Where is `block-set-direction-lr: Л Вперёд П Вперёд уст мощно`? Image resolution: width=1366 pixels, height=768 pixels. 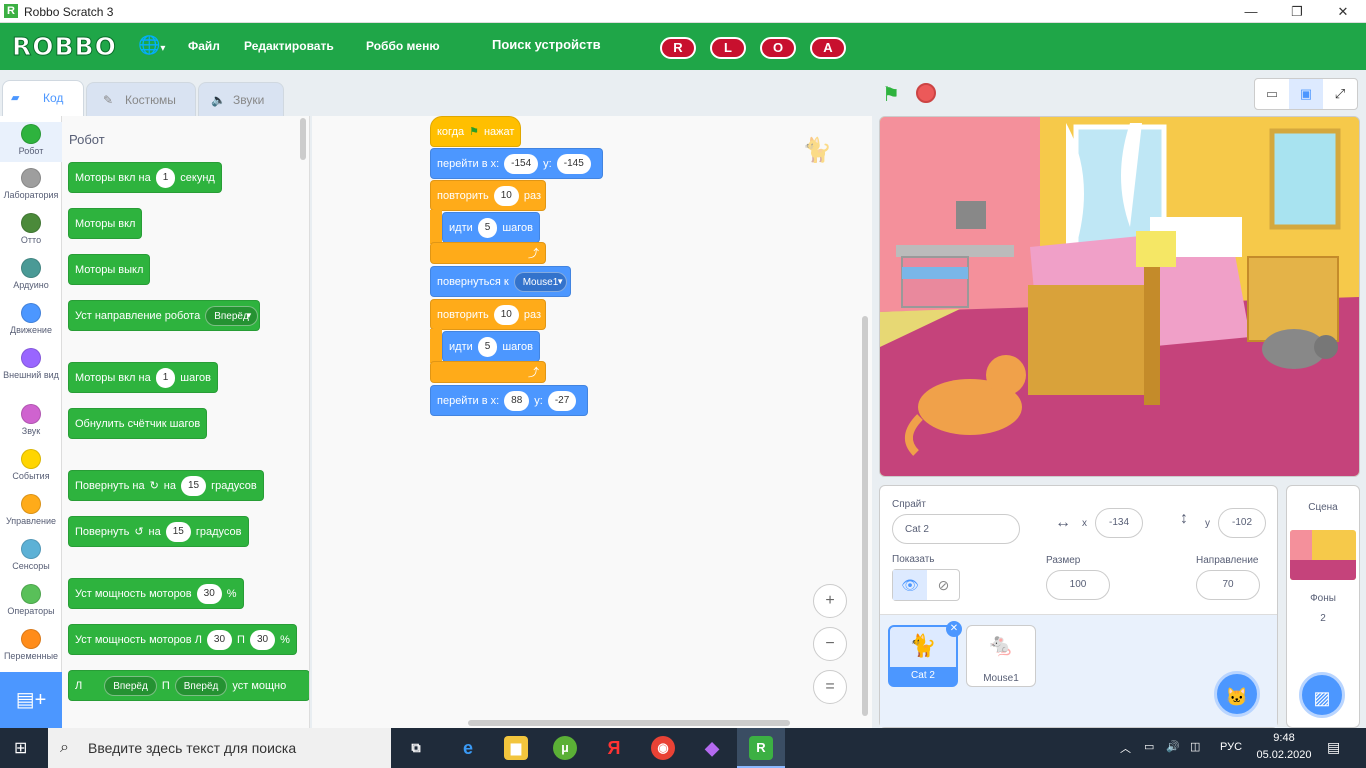
block-set-direction-lr: Л Вперёд П Вперёд уст мощно is located at coordinates (188, 685).